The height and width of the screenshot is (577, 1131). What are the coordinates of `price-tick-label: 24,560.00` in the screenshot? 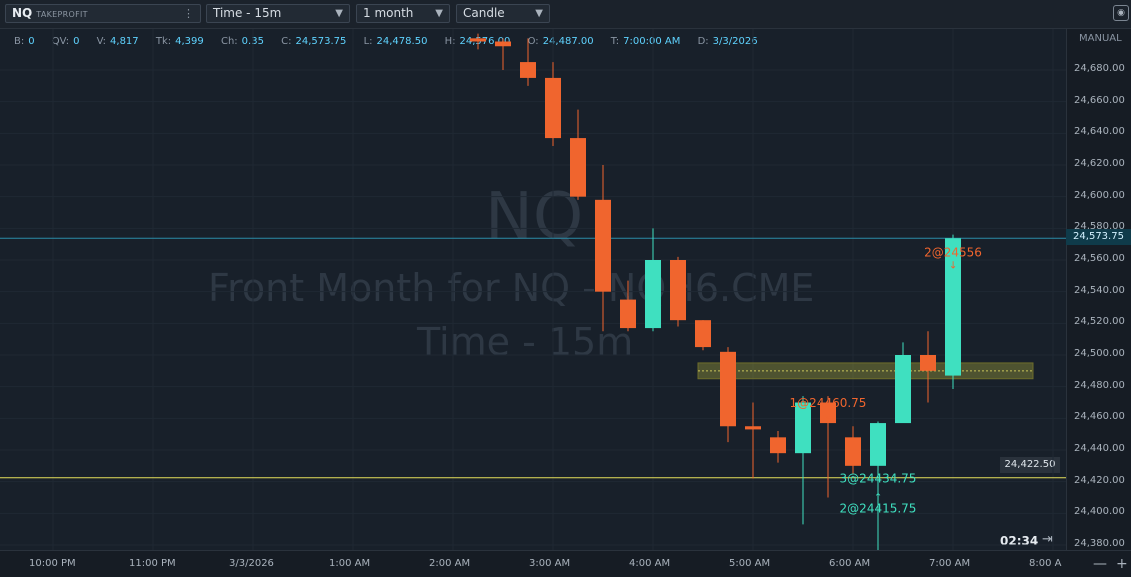 It's located at (1099, 258).